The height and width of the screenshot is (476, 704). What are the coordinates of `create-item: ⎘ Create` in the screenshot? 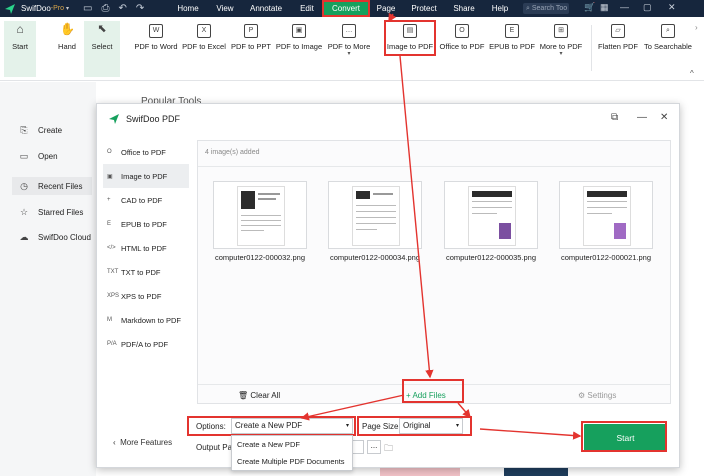 It's located at (40, 130).